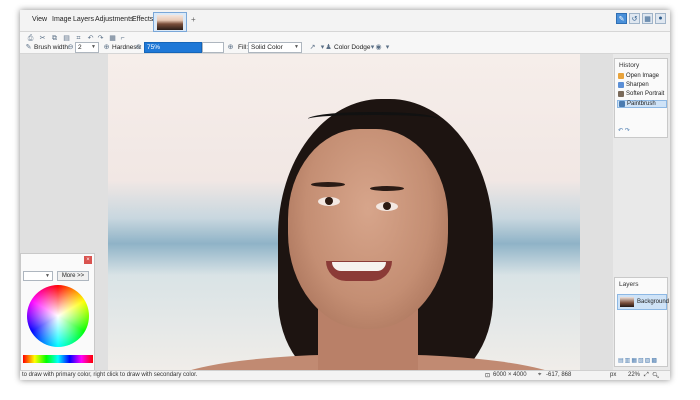 The width and height of the screenshot is (700, 400). Describe the element at coordinates (142, 19) in the screenshot. I see `menu-effects: Effects` at that location.